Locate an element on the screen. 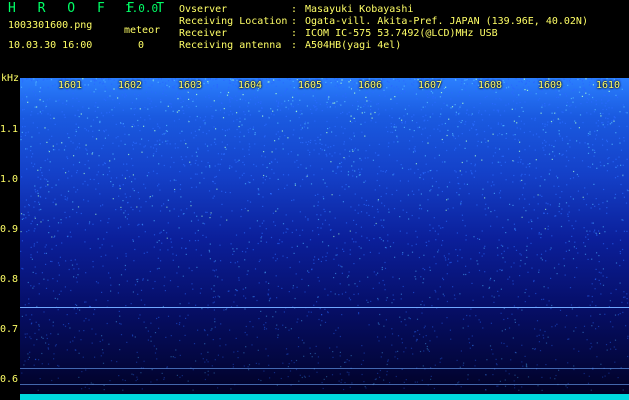 The width and height of the screenshot is (629, 400). meteor-count: 0 is located at coordinates (141, 45).